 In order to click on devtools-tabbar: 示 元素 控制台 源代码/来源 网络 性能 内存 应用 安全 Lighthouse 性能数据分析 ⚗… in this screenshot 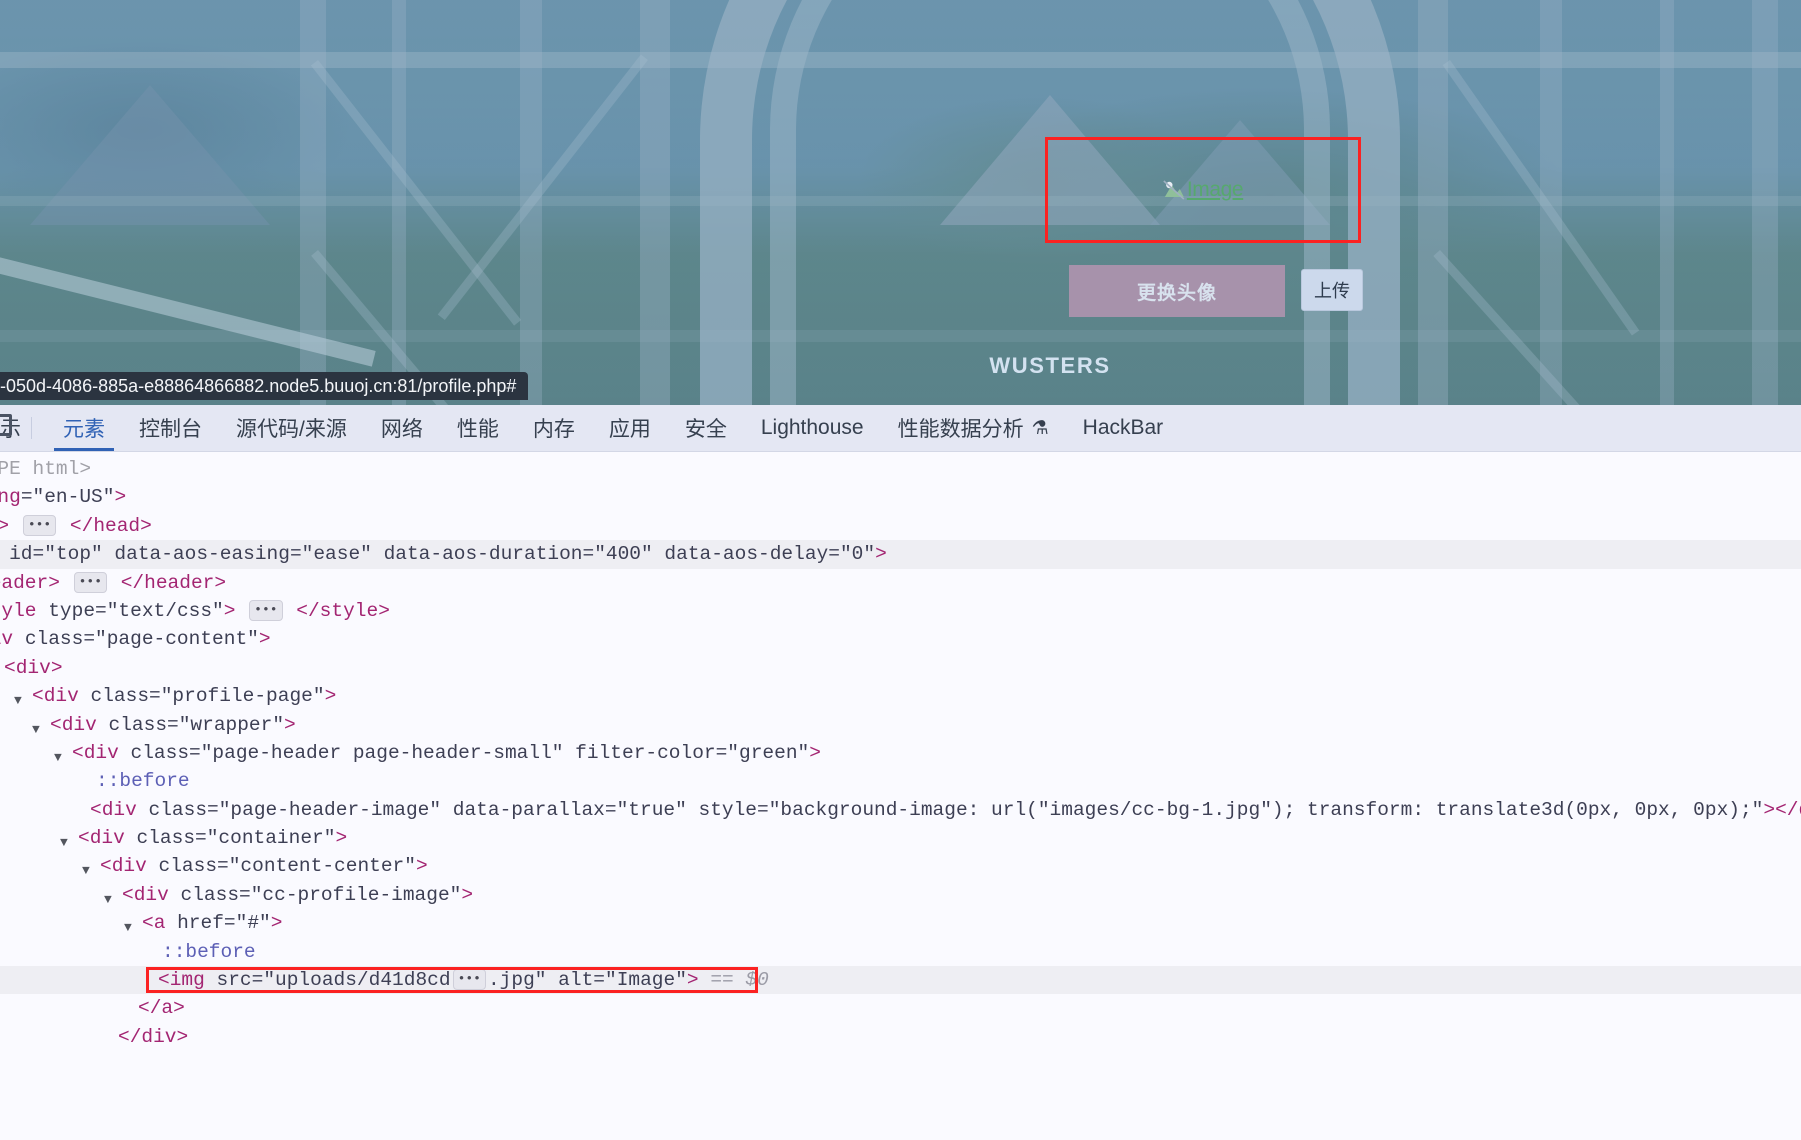, I will do `click(900, 428)`.